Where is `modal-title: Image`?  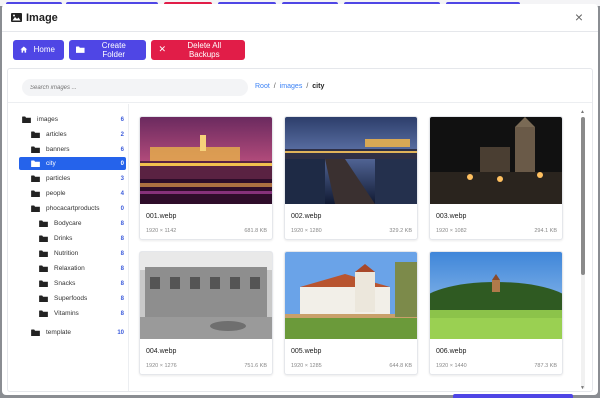
modal-title: Image is located at coordinates (42, 17).